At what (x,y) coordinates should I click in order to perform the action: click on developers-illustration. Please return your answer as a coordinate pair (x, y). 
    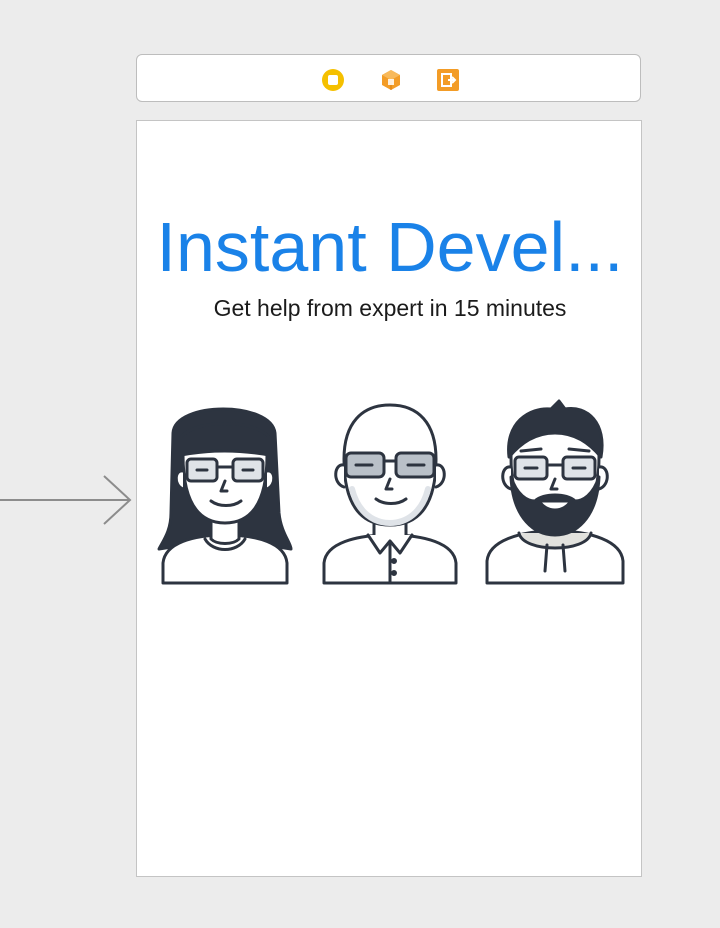
    Looking at the image, I should click on (390, 489).